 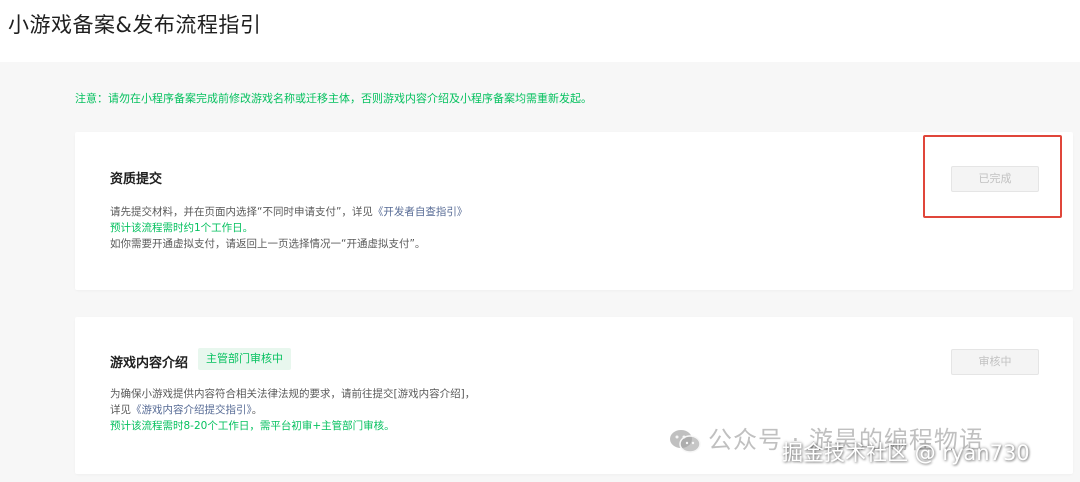 What do you see at coordinates (244, 359) in the screenshot?
I see `status-badge: 主管部门审核中` at bounding box center [244, 359].